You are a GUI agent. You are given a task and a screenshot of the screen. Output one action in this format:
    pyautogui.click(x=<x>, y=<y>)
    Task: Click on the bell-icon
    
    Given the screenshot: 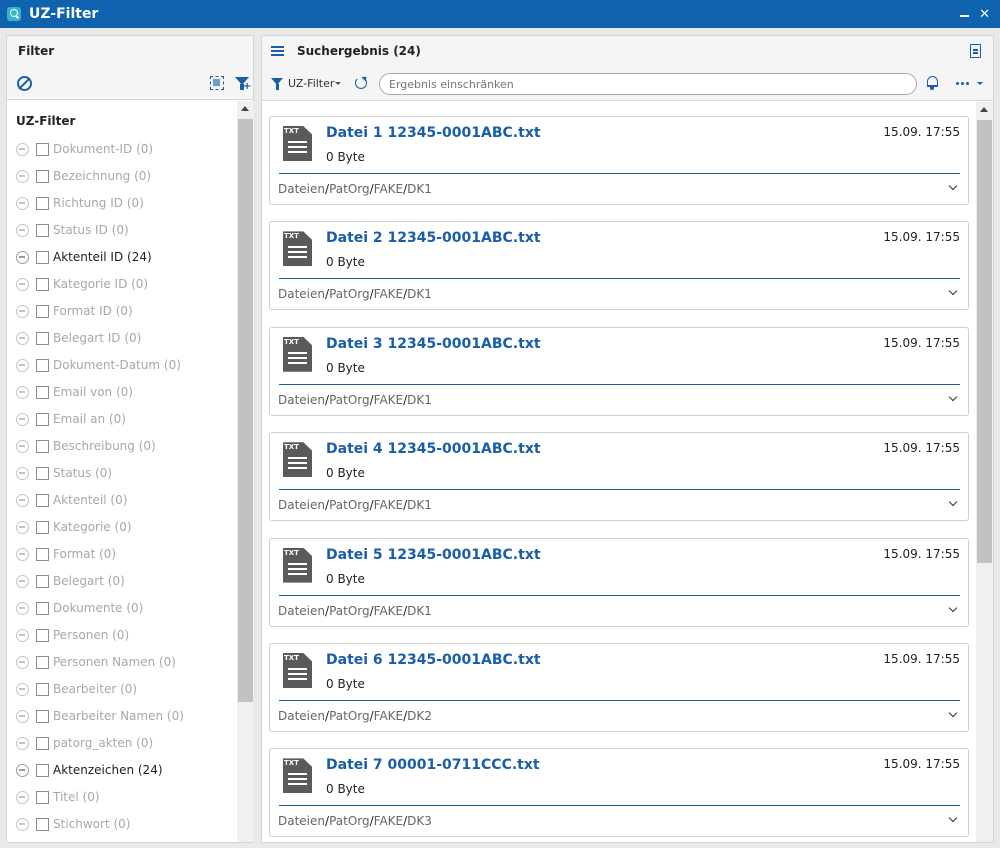 What is the action you would take?
    pyautogui.click(x=932, y=83)
    